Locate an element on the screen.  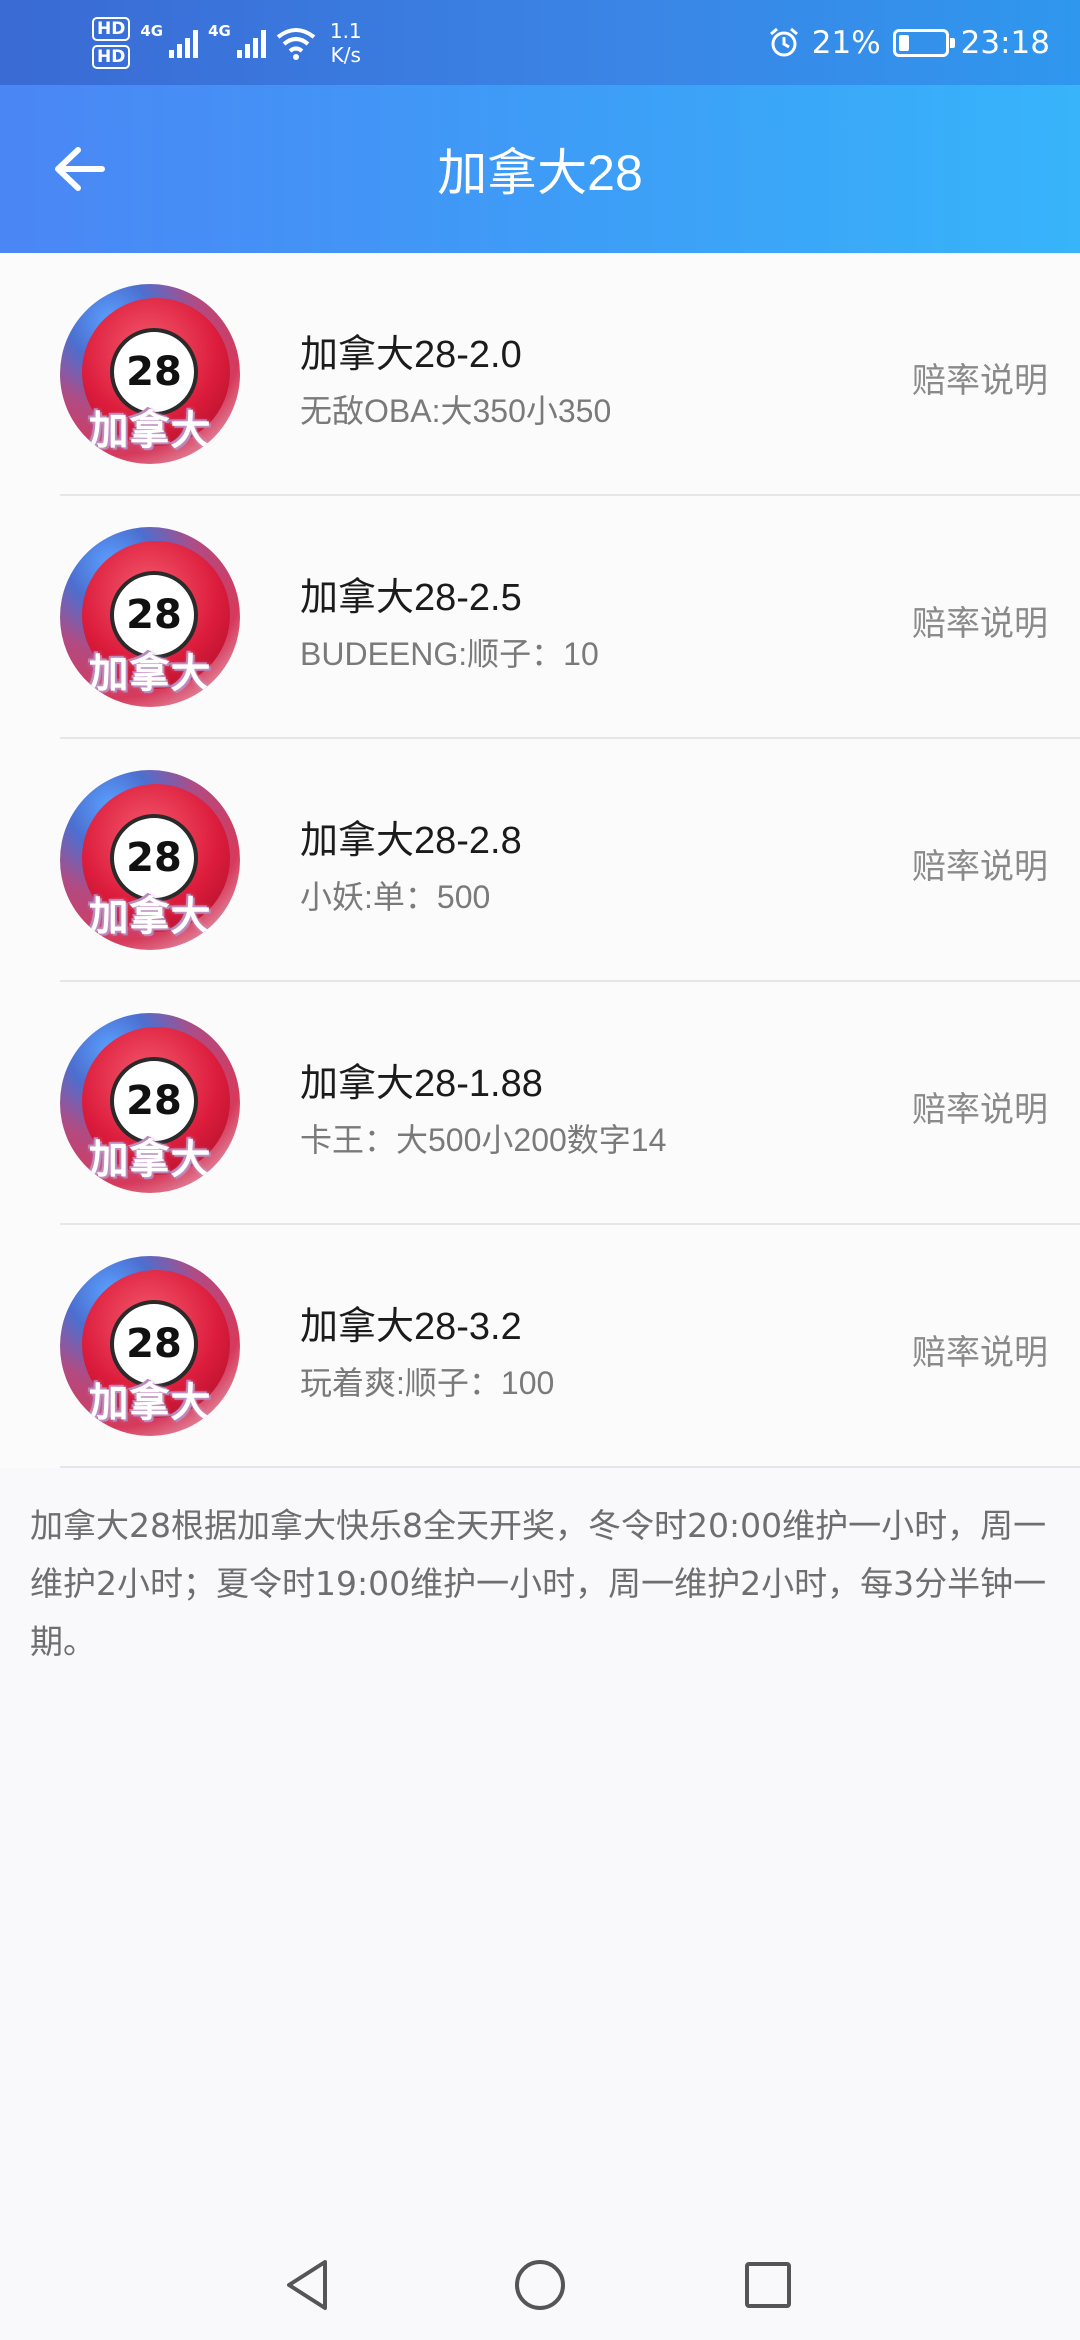
item-subtitle: 小妖:单：500 is located at coordinates (395, 897).